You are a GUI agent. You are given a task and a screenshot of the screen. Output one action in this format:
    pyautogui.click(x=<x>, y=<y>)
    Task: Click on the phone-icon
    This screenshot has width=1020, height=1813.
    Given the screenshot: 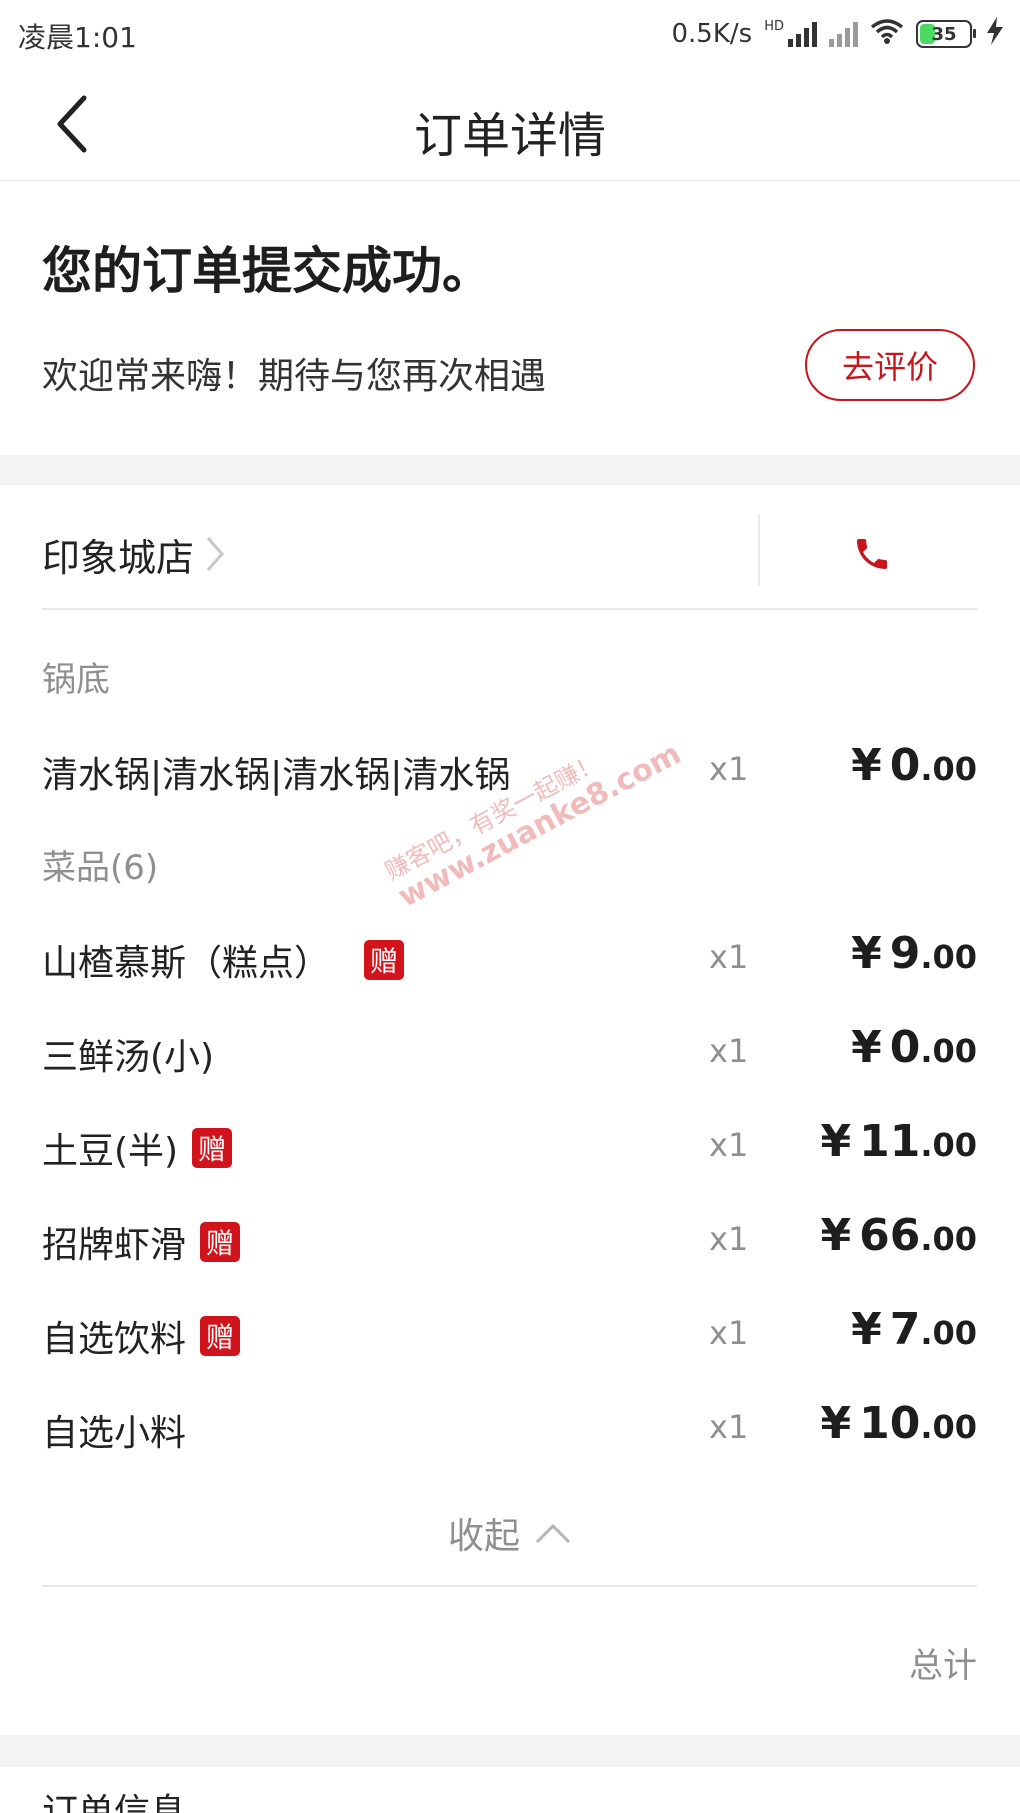 What is the action you would take?
    pyautogui.click(x=872, y=554)
    